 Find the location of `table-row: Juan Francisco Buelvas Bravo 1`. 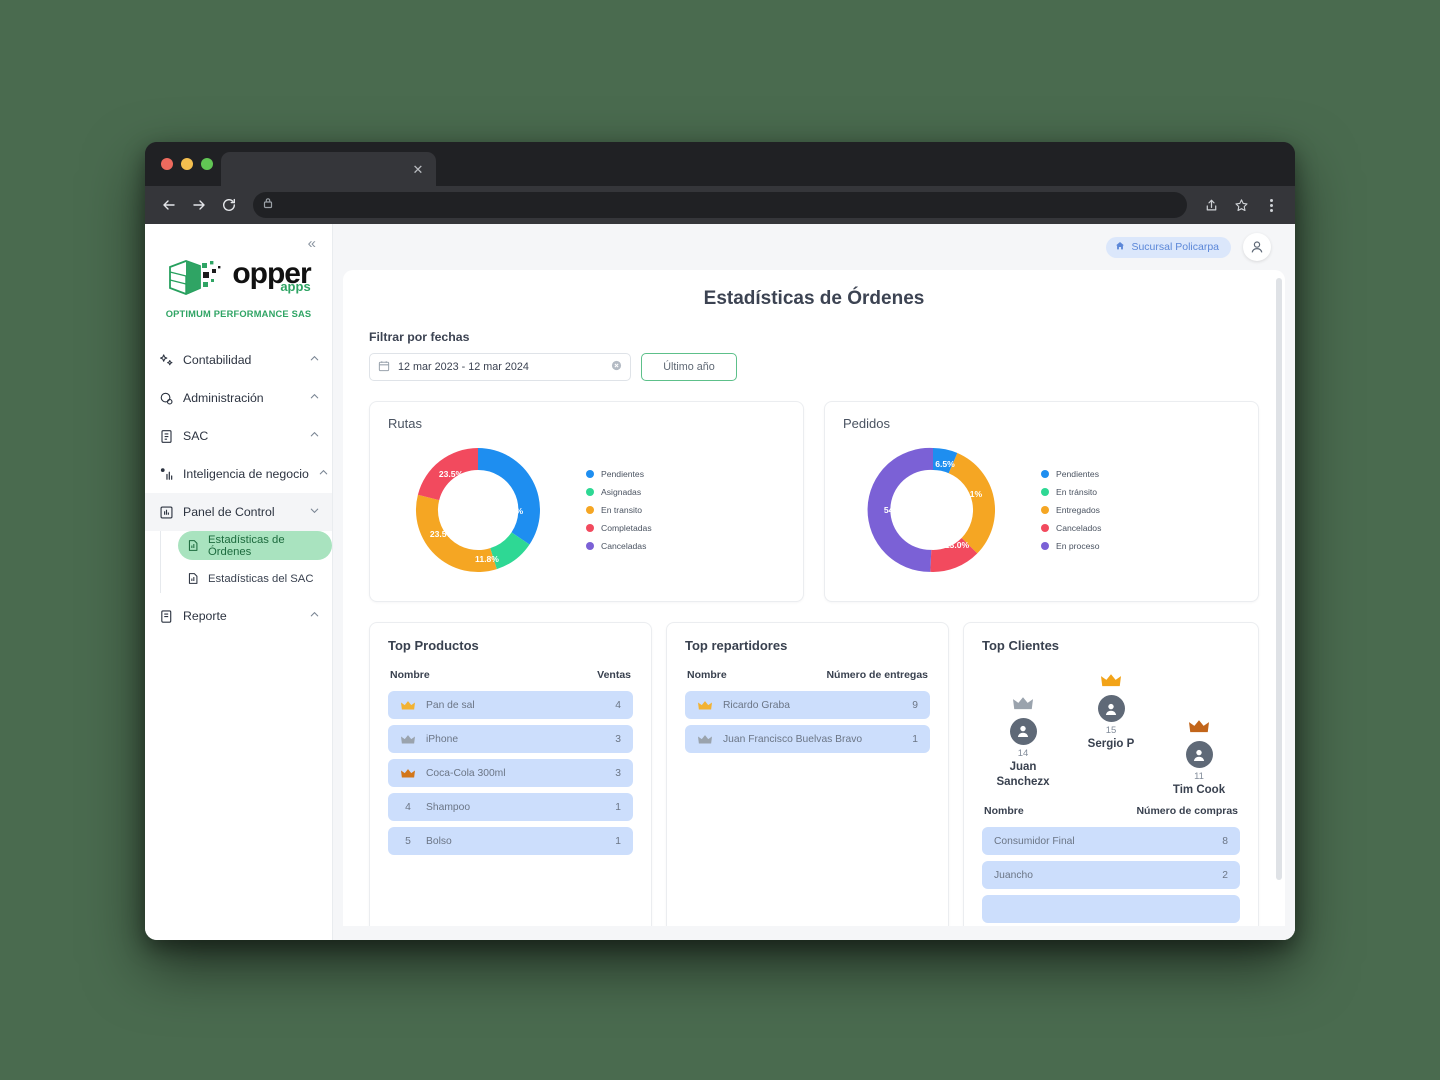

table-row: Juan Francisco Buelvas Bravo 1 is located at coordinates (807, 739).